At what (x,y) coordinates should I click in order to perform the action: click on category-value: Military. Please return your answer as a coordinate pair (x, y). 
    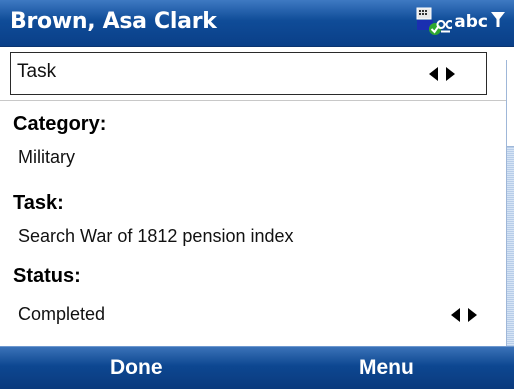
    Looking at the image, I should click on (46, 157).